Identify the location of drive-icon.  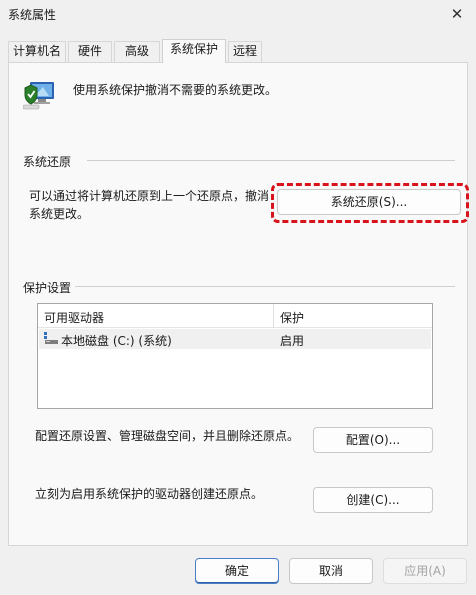
(51, 338).